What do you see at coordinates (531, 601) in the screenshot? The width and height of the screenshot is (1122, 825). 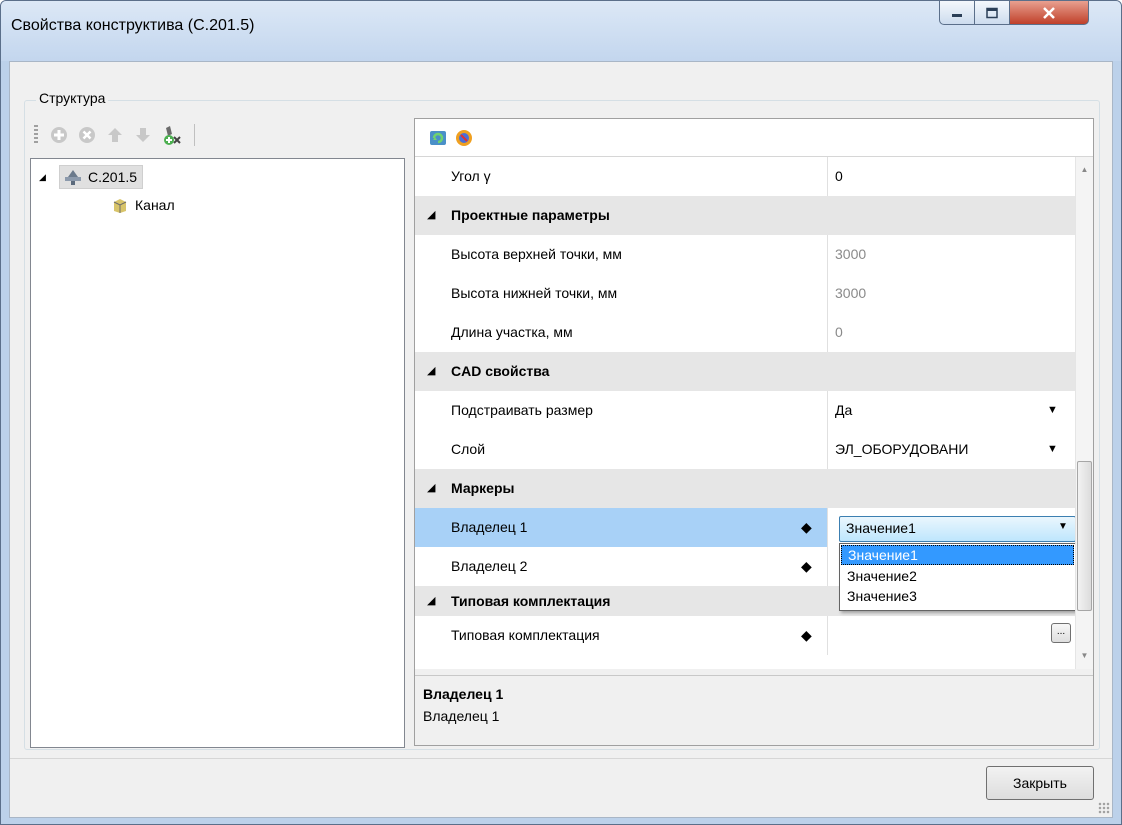 I see `category-name: Типовая комплектация` at bounding box center [531, 601].